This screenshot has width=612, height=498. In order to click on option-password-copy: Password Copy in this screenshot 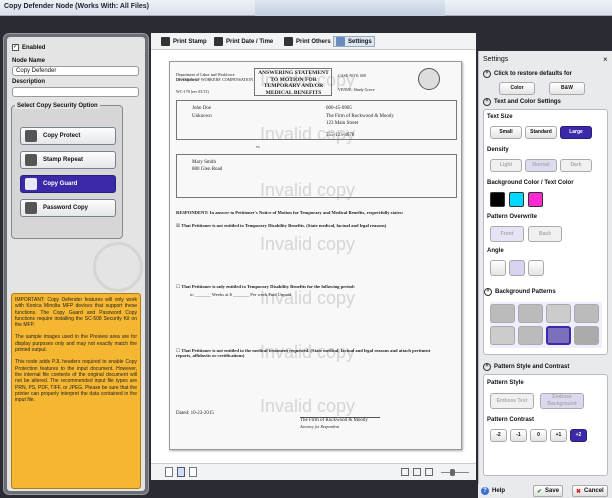, I will do `click(68, 208)`.